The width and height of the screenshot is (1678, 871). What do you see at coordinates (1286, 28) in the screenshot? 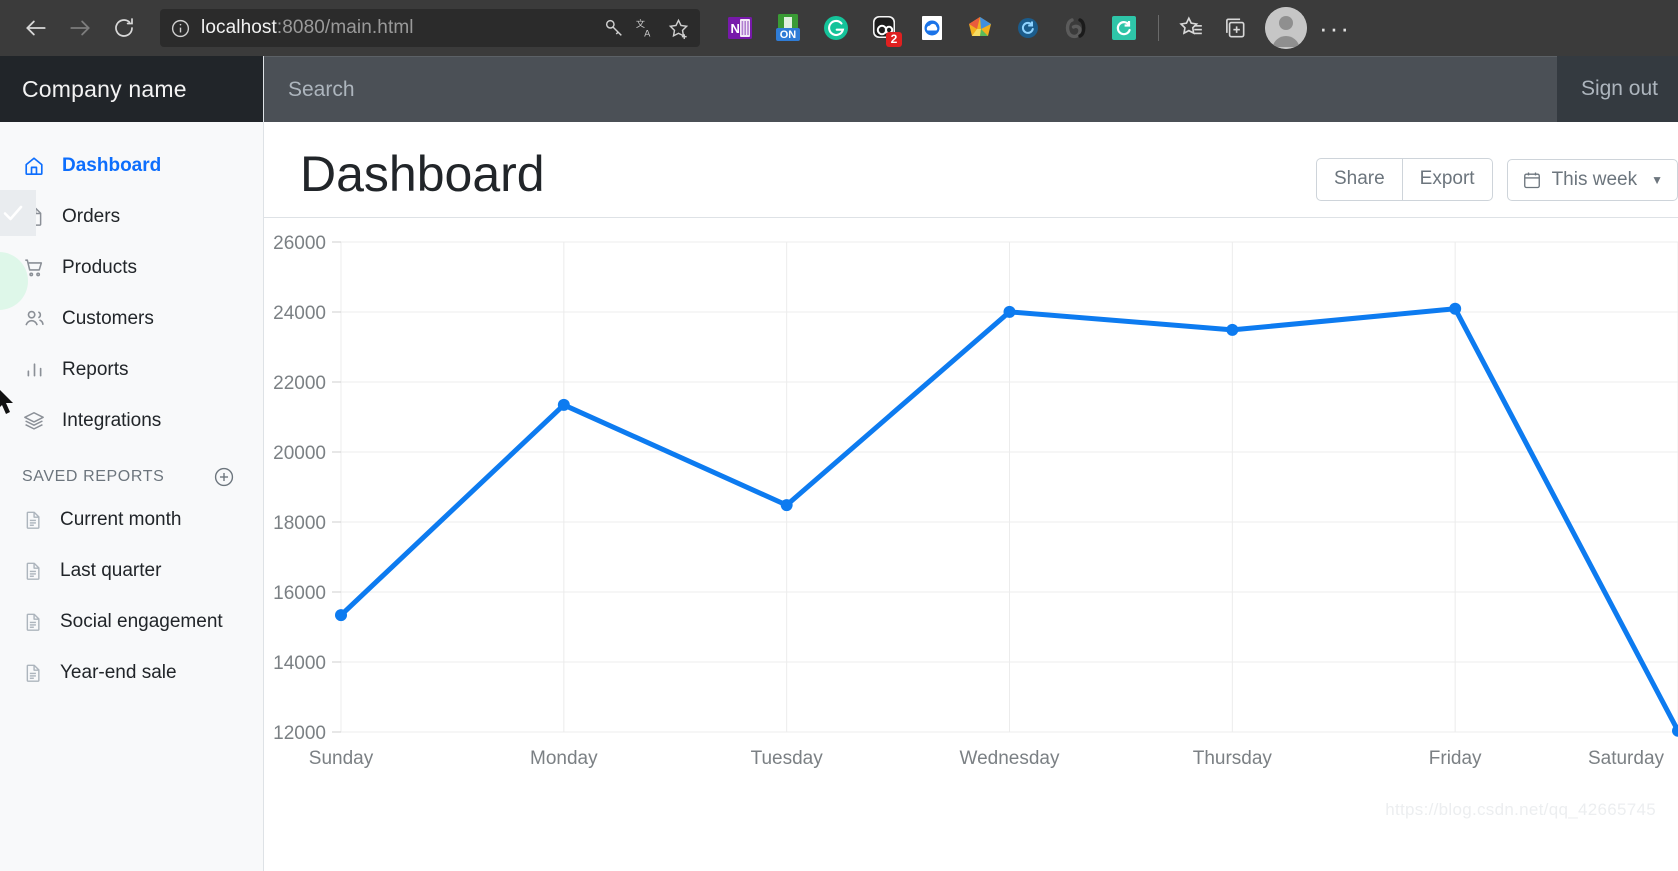
I see `profile-avatar-icon` at bounding box center [1286, 28].